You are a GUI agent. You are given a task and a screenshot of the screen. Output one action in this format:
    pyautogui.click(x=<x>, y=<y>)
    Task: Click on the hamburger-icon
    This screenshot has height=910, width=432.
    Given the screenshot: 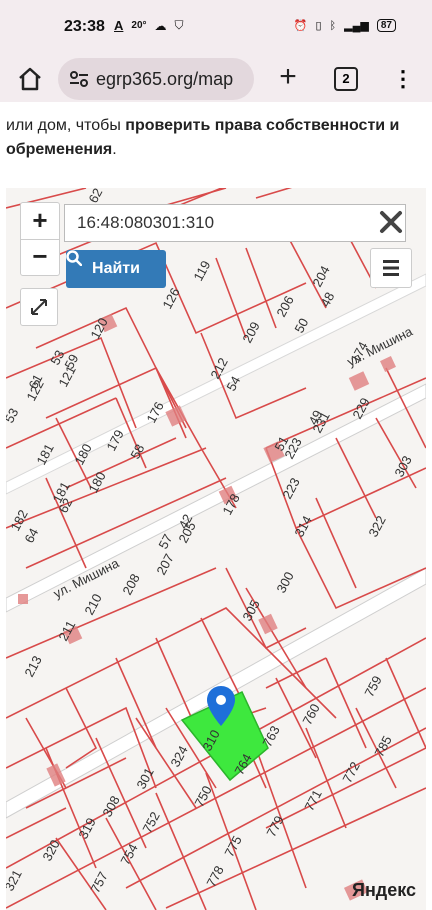 What is the action you would take?
    pyautogui.click(x=391, y=268)
    